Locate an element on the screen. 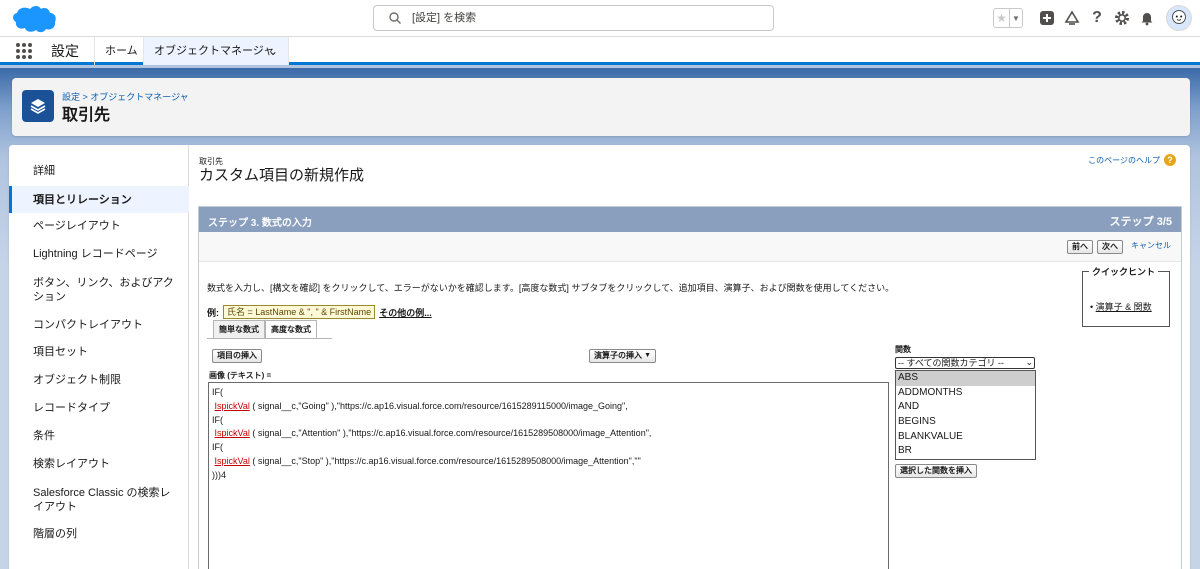 Image resolution: width=1200 pixels, height=569 pixels. cloud-mountain-icon is located at coordinates (1072, 17).